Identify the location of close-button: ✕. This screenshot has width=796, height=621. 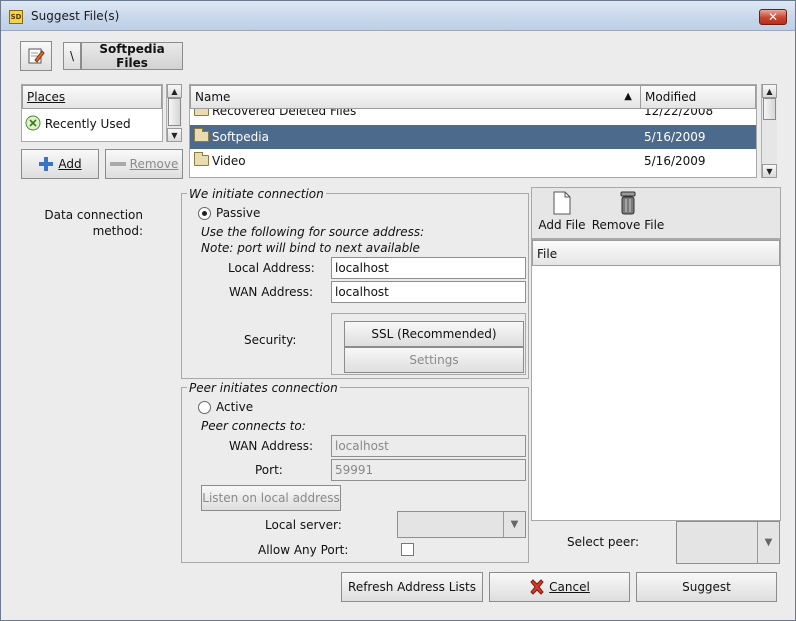
(773, 17).